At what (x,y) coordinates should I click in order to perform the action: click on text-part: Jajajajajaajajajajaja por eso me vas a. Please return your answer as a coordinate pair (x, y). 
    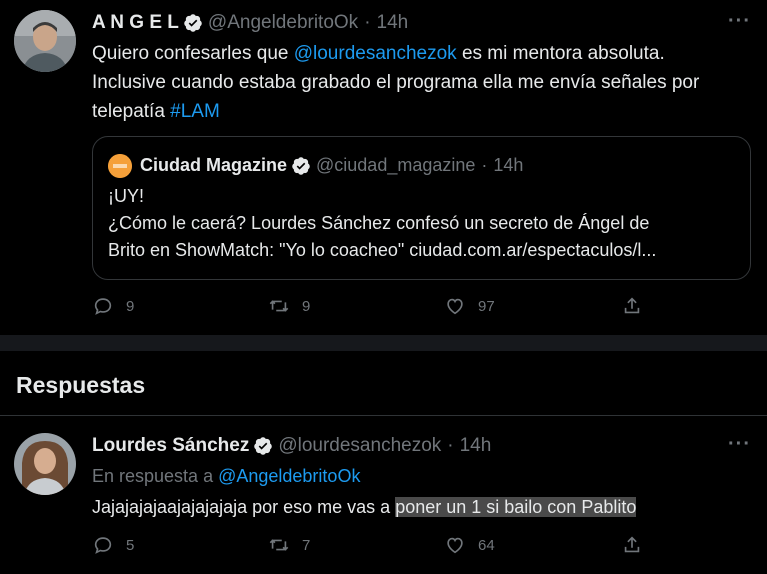
    Looking at the image, I should click on (244, 507).